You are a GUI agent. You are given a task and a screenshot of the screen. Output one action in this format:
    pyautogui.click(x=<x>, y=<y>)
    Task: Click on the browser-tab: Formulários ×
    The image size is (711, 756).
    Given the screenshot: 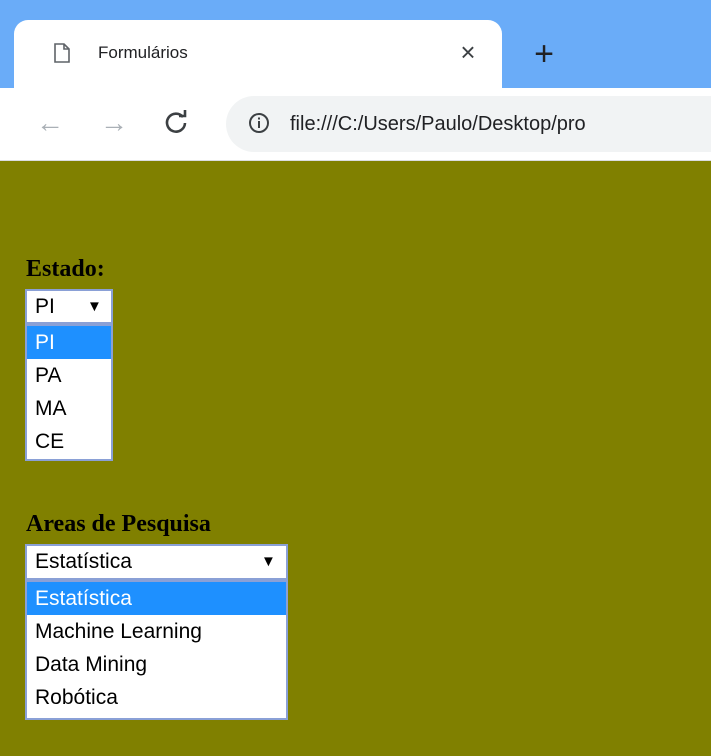 What is the action you would take?
    pyautogui.click(x=258, y=54)
    